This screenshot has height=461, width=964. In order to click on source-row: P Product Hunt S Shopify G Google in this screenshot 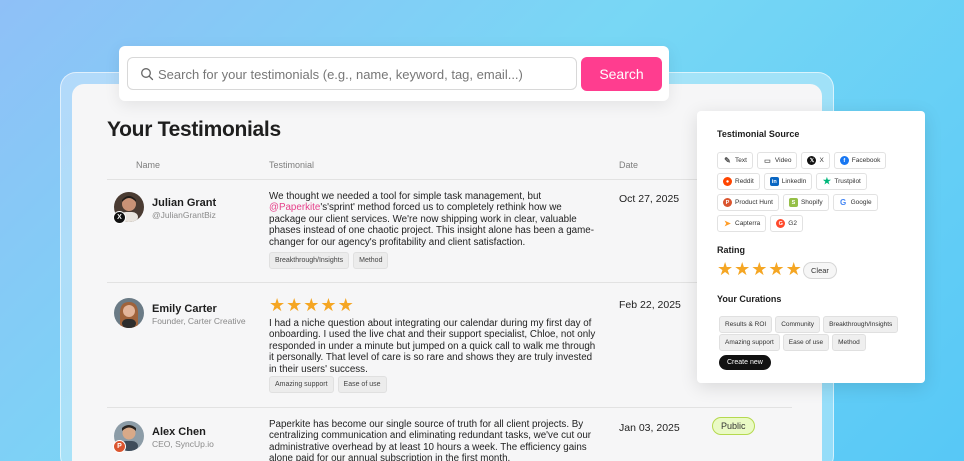, I will do `click(797, 202)`.